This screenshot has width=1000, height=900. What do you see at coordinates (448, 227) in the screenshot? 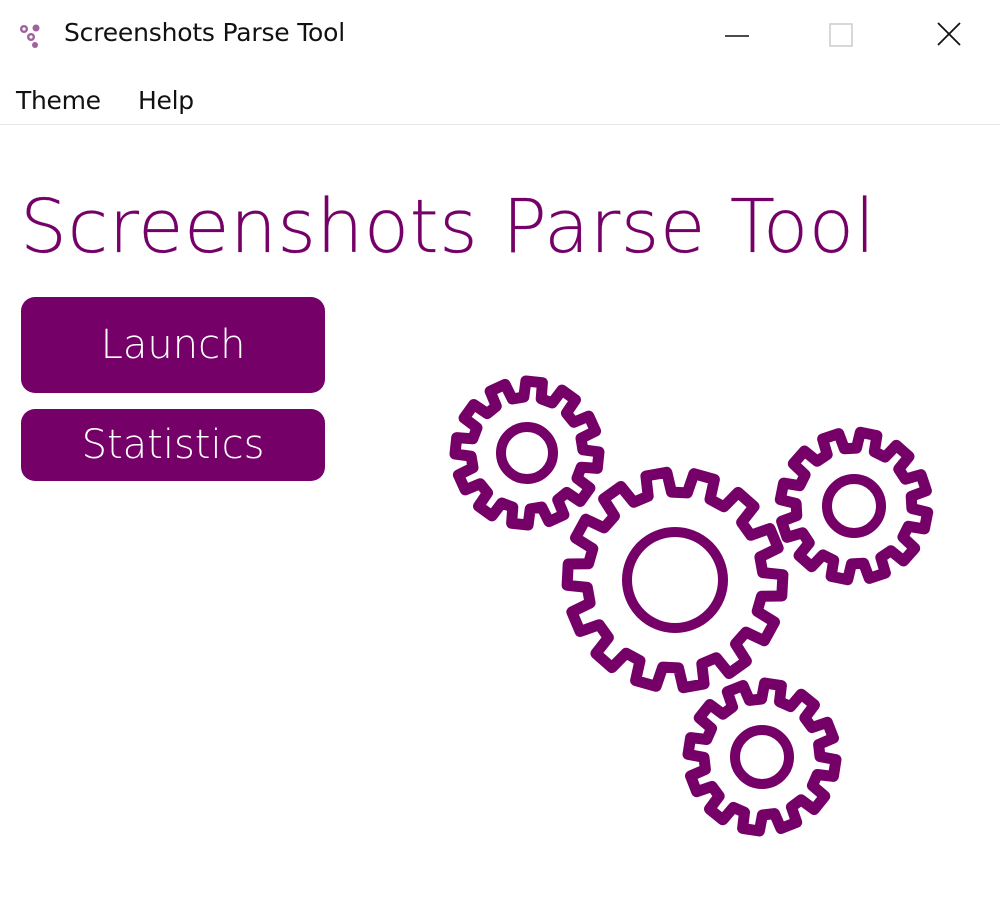
I see `page-title: Screenshots Parse Tool` at bounding box center [448, 227].